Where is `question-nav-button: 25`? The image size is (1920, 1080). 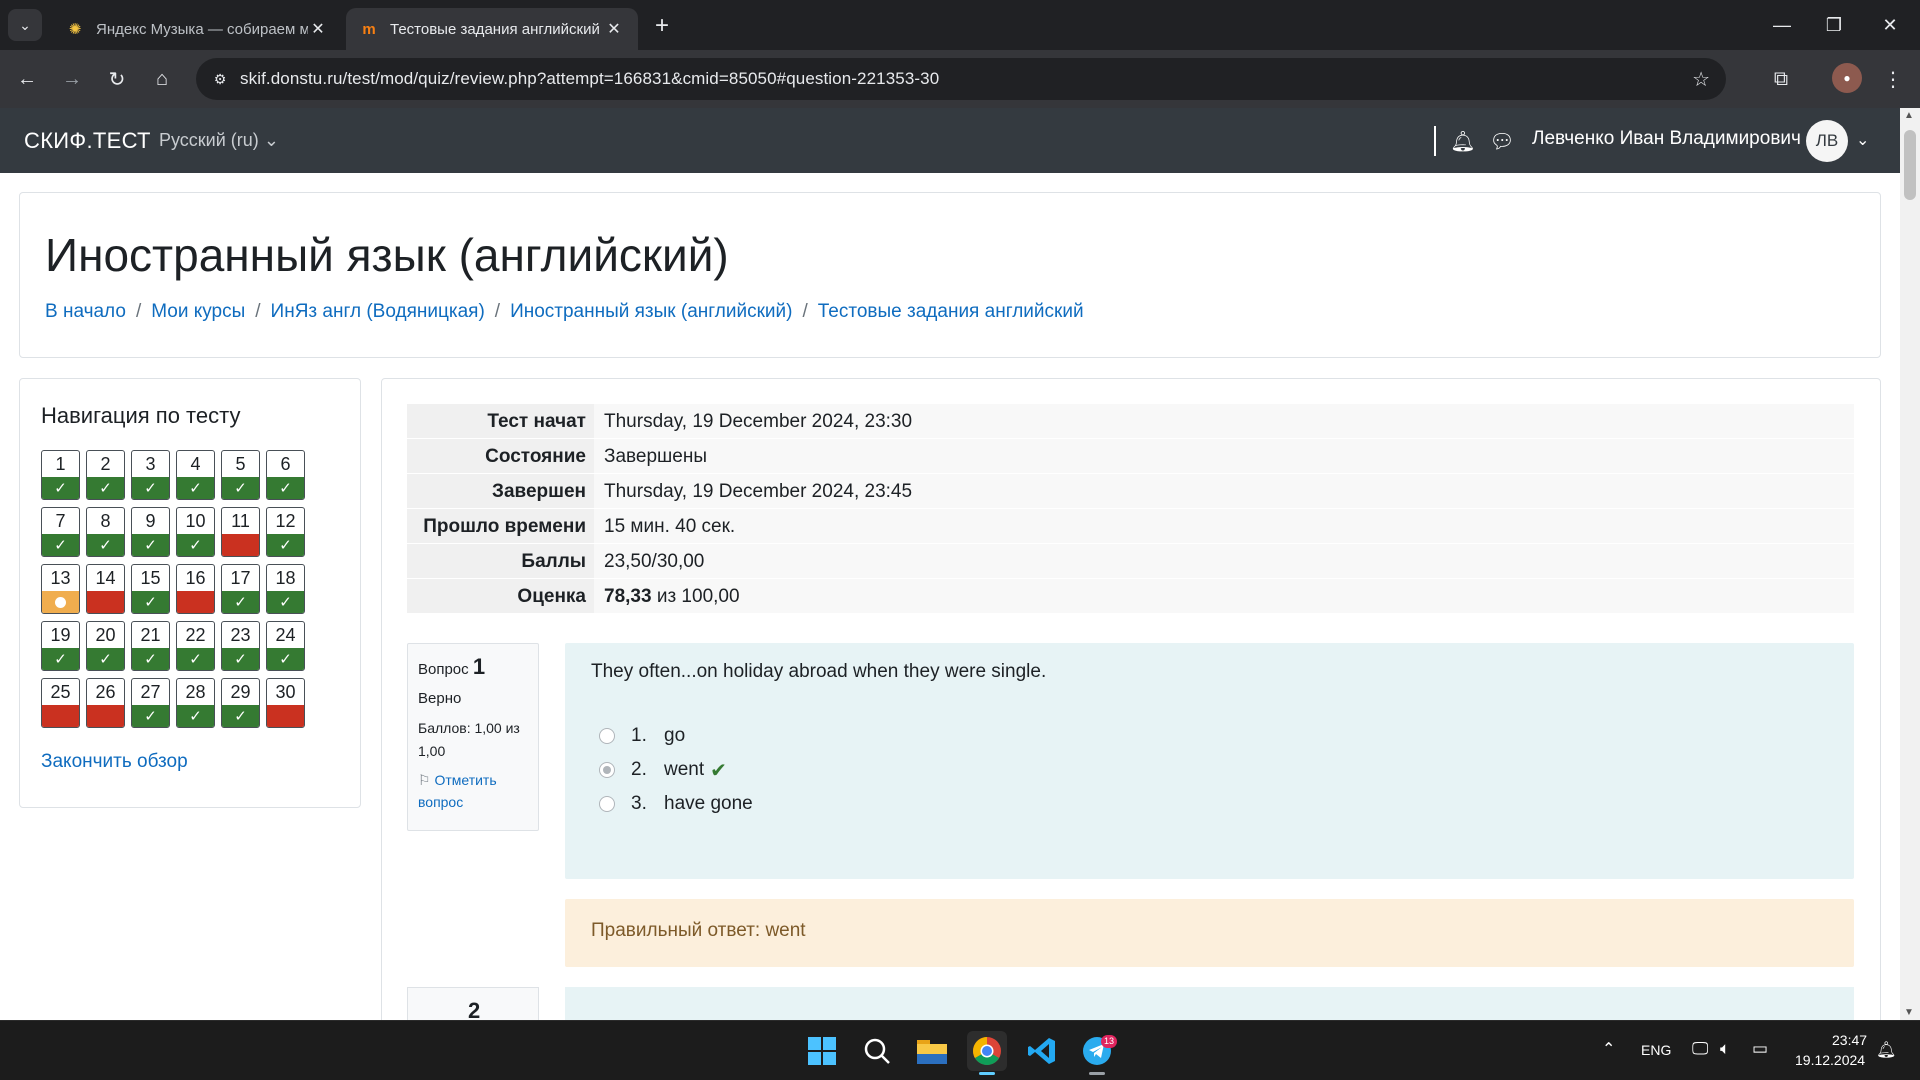 question-nav-button: 25 is located at coordinates (60, 703).